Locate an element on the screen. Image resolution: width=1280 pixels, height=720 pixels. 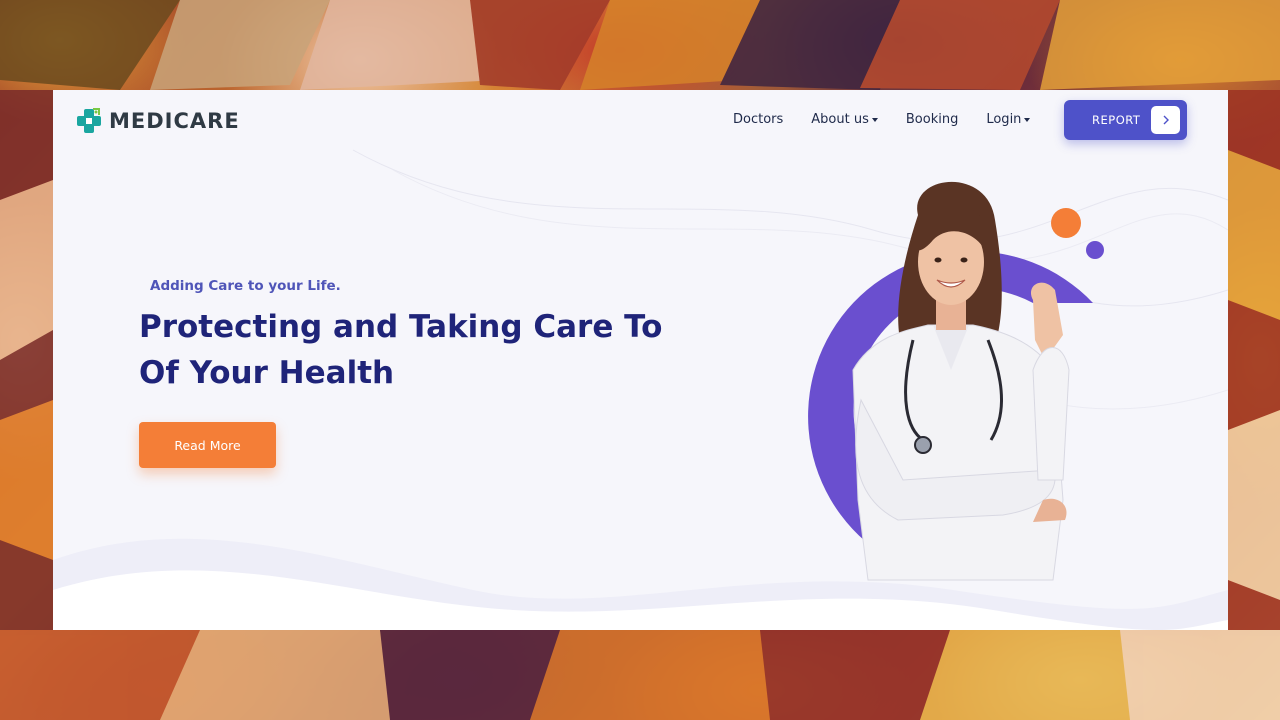
main-nav: Doctors About us Booking Login is located at coordinates (882, 119).